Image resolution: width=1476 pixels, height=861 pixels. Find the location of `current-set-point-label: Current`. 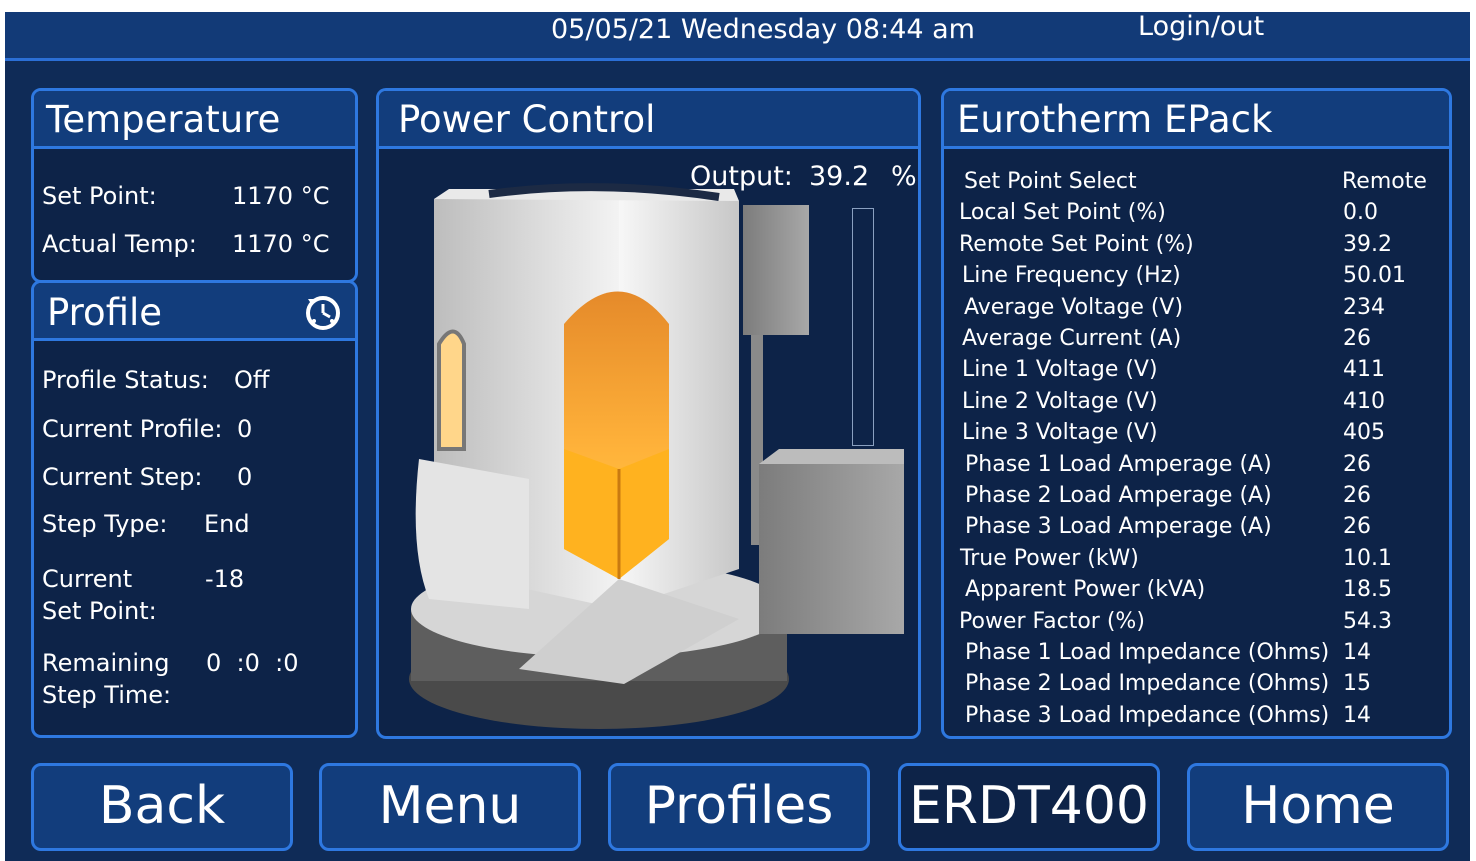

current-set-point-label: Current is located at coordinates (87, 579).